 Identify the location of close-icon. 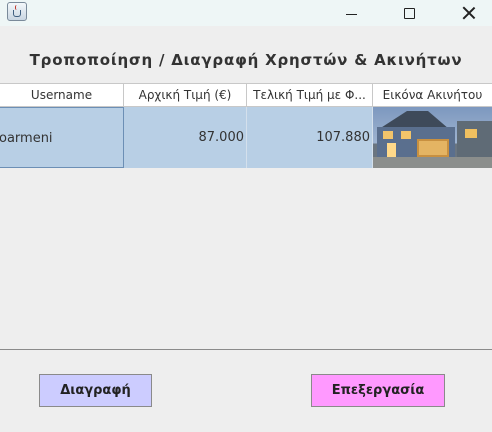
(469, 13).